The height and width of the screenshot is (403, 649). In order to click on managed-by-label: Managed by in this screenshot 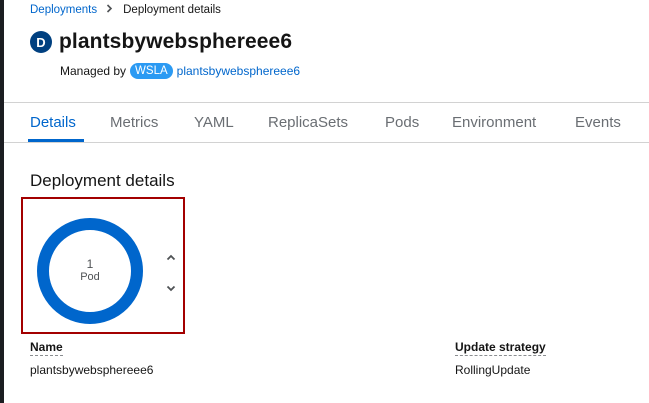, I will do `click(93, 71)`.